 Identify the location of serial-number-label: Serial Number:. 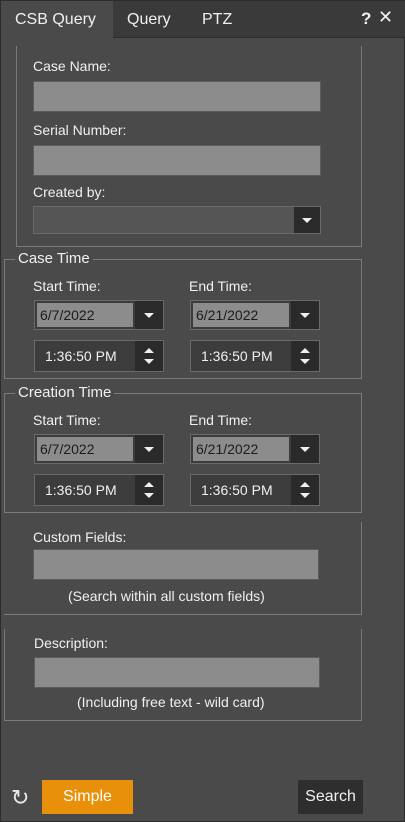
(80, 130).